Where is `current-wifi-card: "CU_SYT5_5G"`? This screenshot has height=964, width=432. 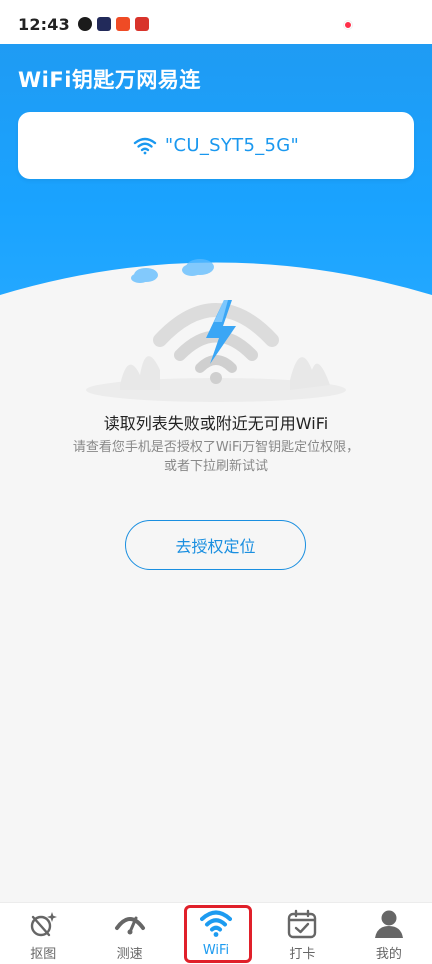 current-wifi-card: "CU_SYT5_5G" is located at coordinates (216, 145).